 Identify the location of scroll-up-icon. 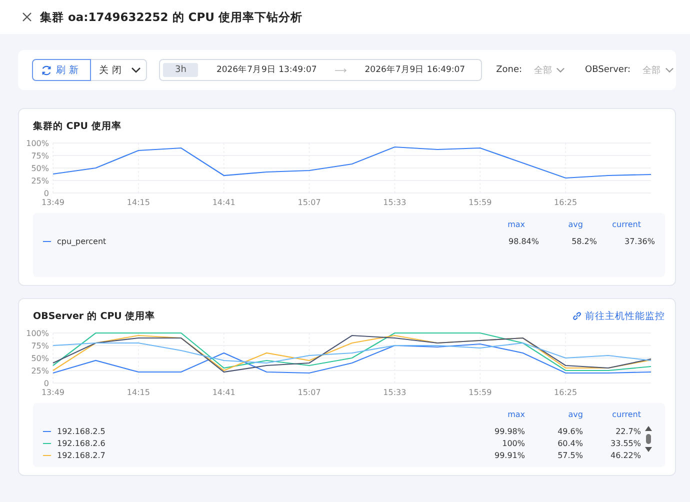
(648, 428).